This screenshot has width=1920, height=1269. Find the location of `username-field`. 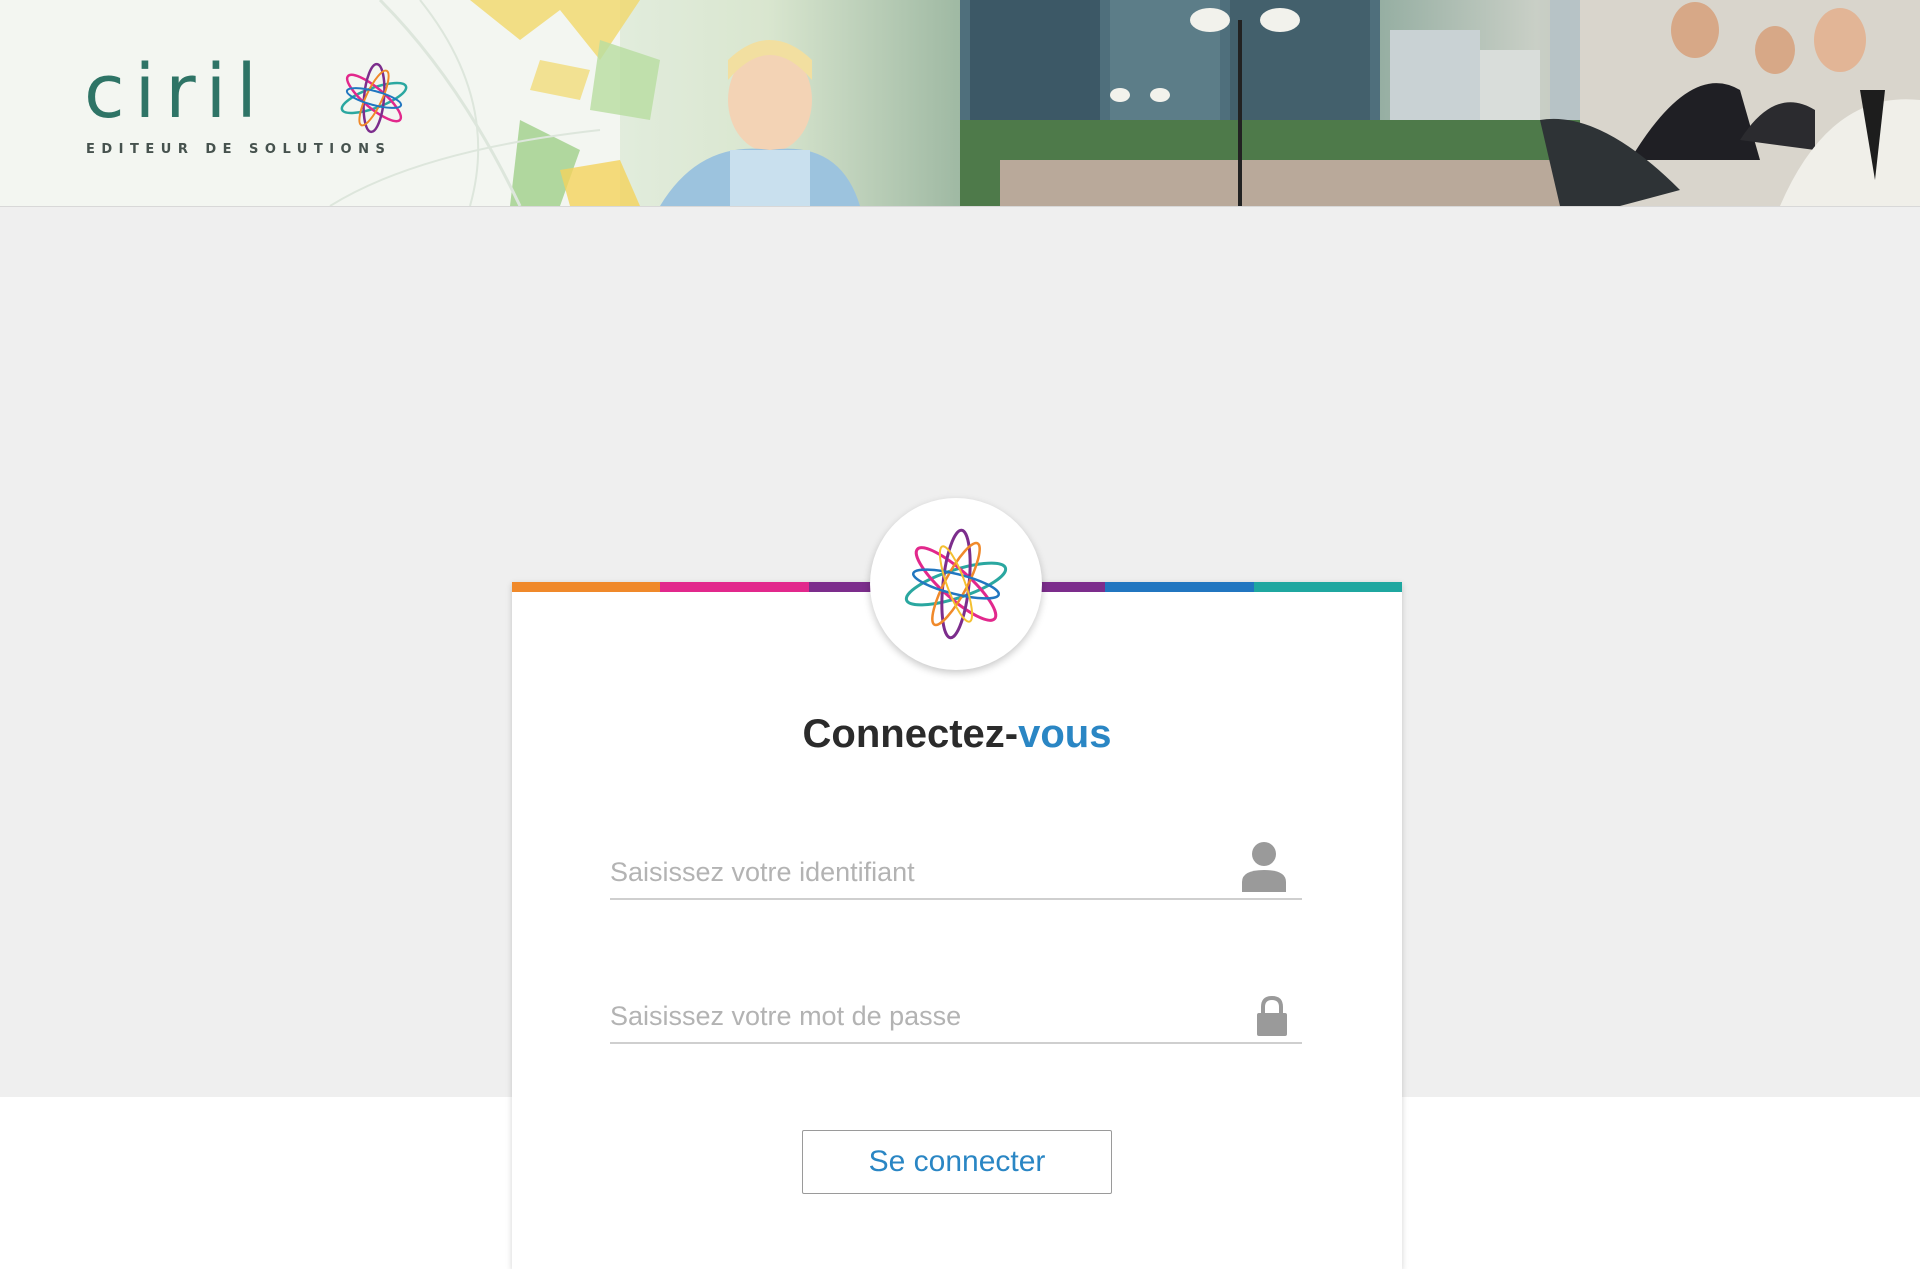

username-field is located at coordinates (956, 871).